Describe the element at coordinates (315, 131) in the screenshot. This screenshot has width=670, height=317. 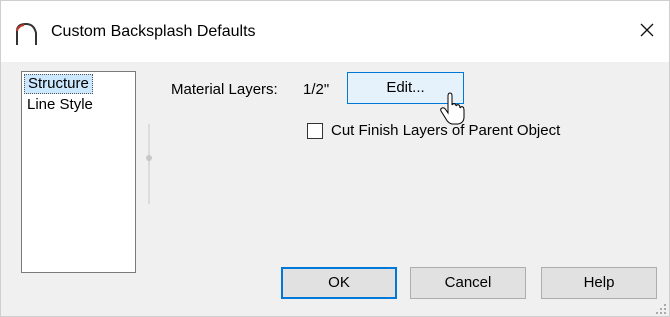
I see `cut-finish-layers-checkbox` at that location.